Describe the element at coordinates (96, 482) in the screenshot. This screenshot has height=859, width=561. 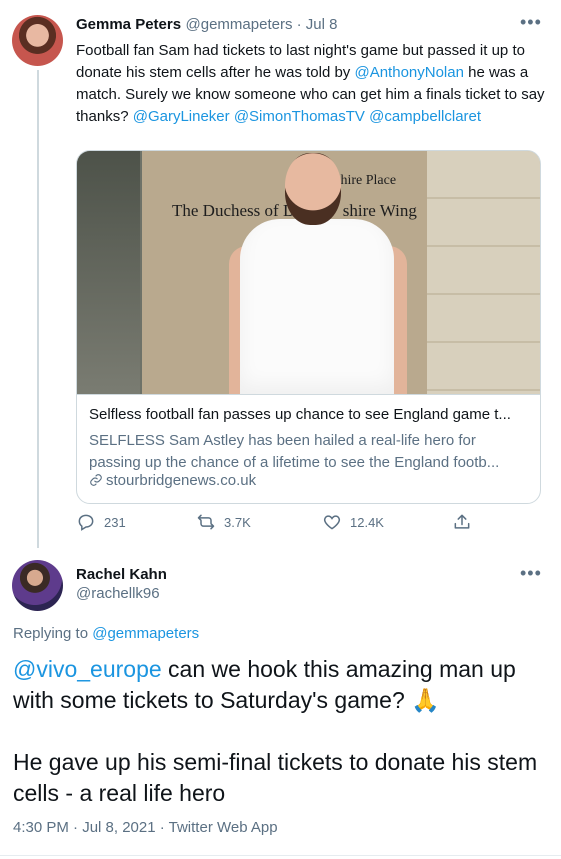
I see `link-icon` at that location.